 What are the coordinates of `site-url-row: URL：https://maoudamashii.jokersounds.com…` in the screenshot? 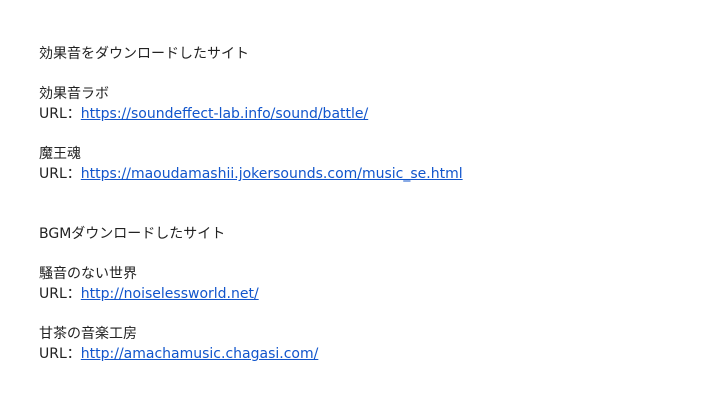 It's located at (359, 174).